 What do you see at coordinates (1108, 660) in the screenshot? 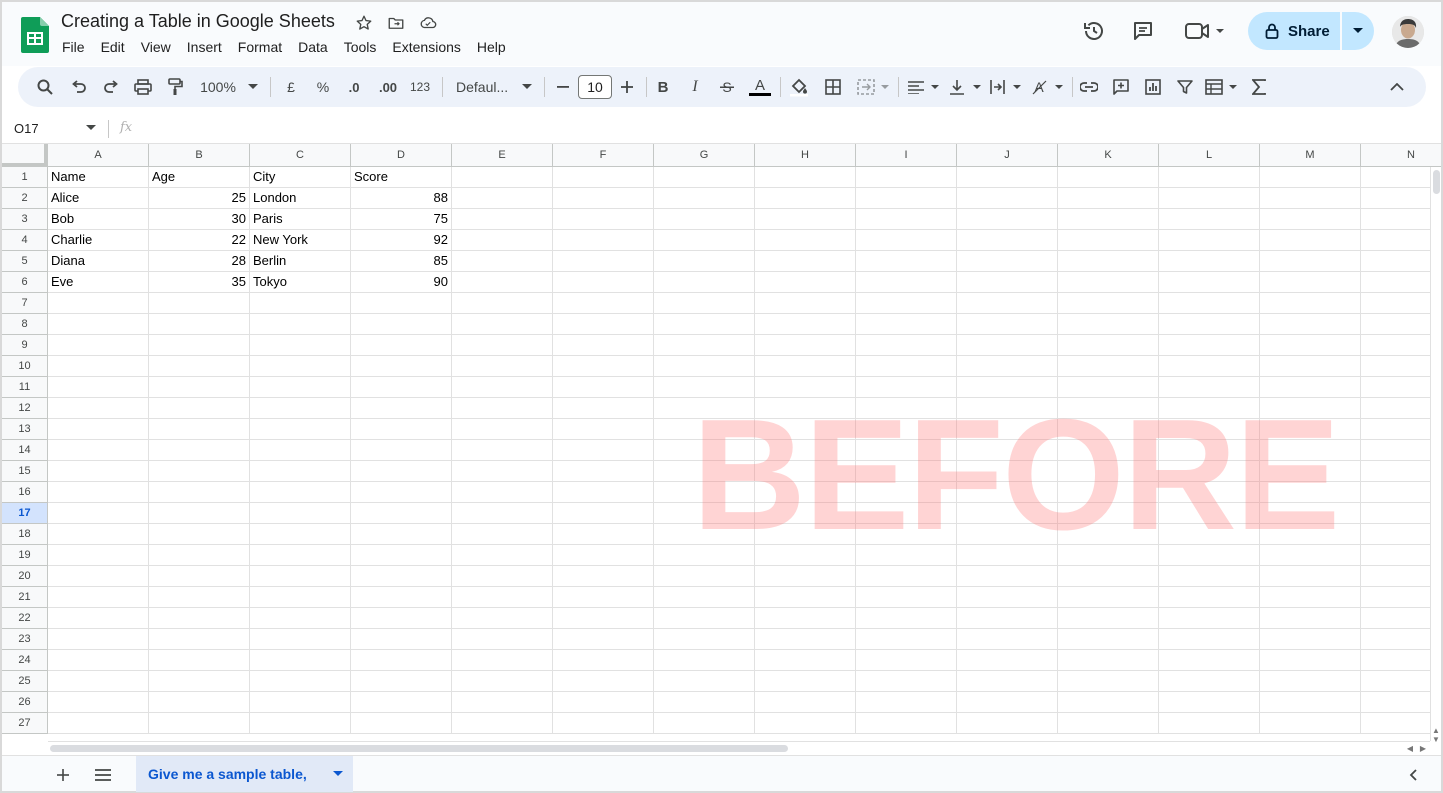
I see `cell-k24` at bounding box center [1108, 660].